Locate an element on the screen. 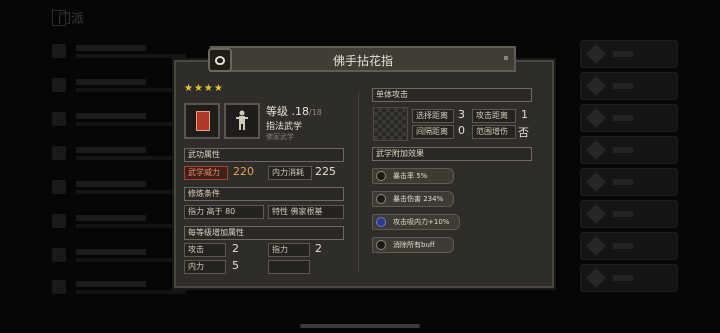 The height and width of the screenshot is (333, 720). attack-stat-value: 0 is located at coordinates (461, 130).